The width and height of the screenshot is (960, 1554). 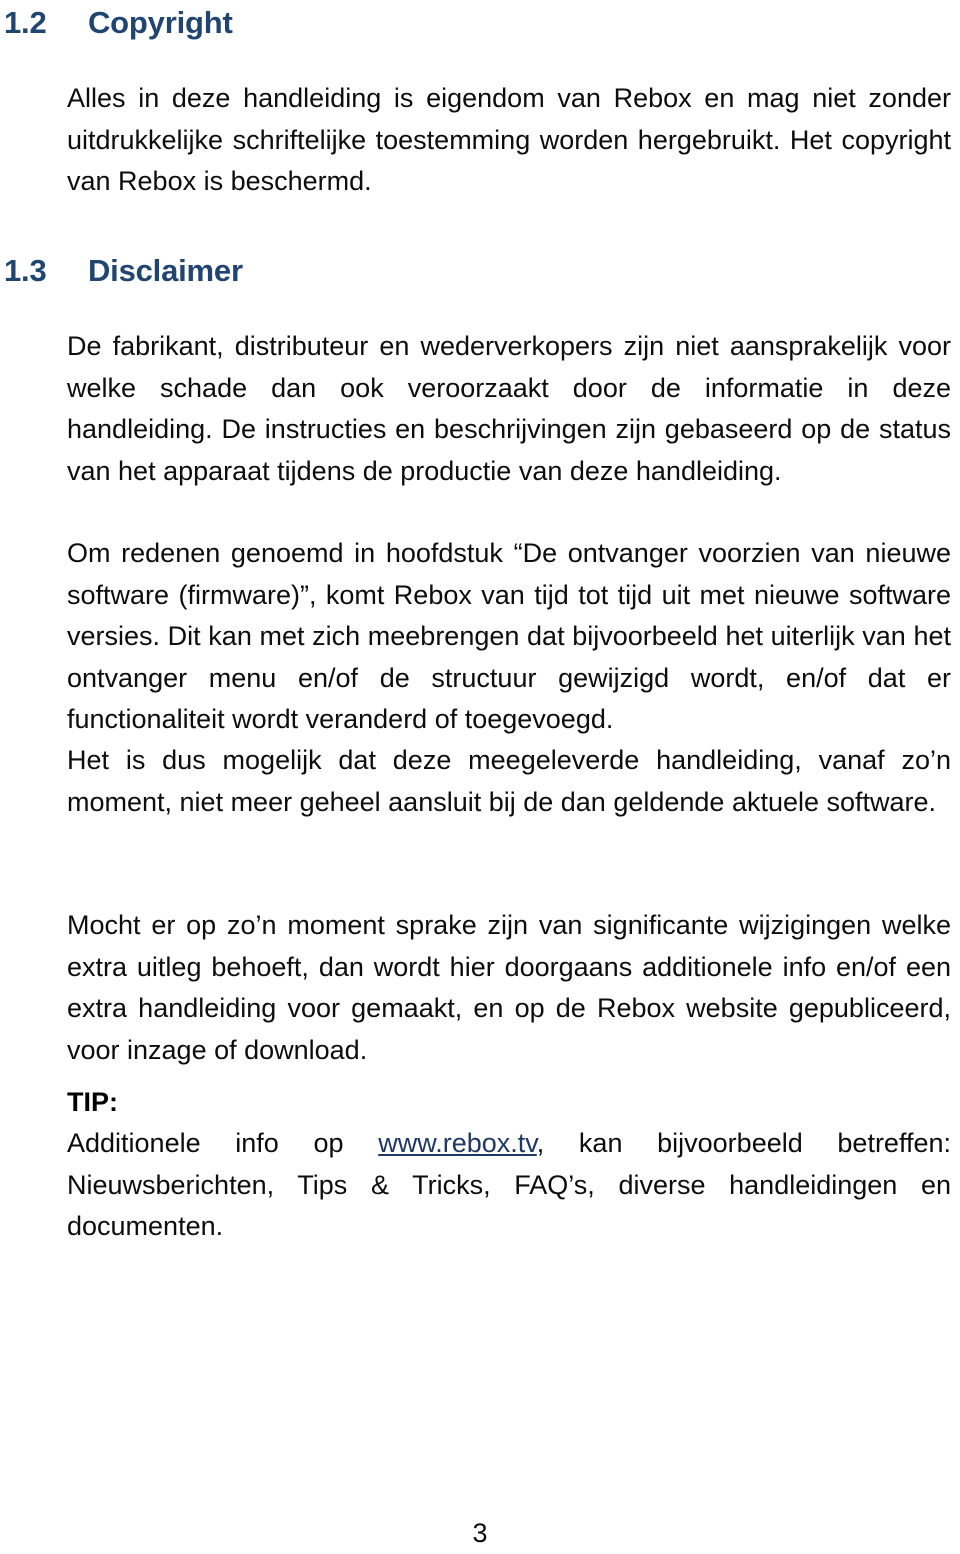 I want to click on heading-disclaimer: 1.3 Disclaimer, so click(x=480, y=271).